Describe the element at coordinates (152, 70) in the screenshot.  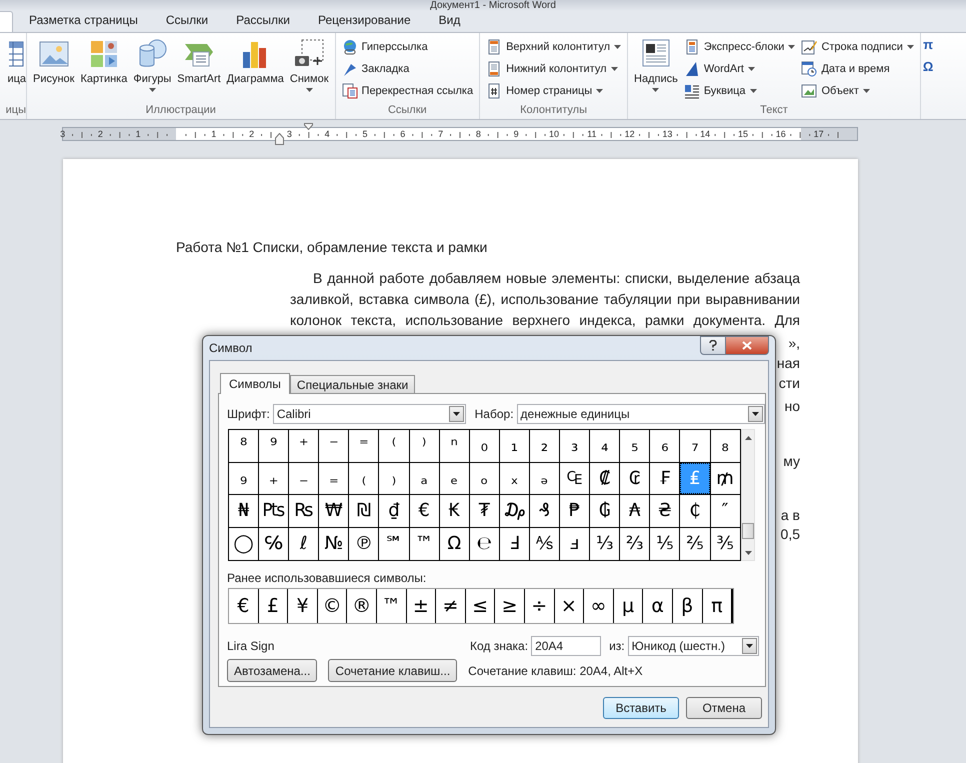
I see `ribbon-button: Фигуры` at that location.